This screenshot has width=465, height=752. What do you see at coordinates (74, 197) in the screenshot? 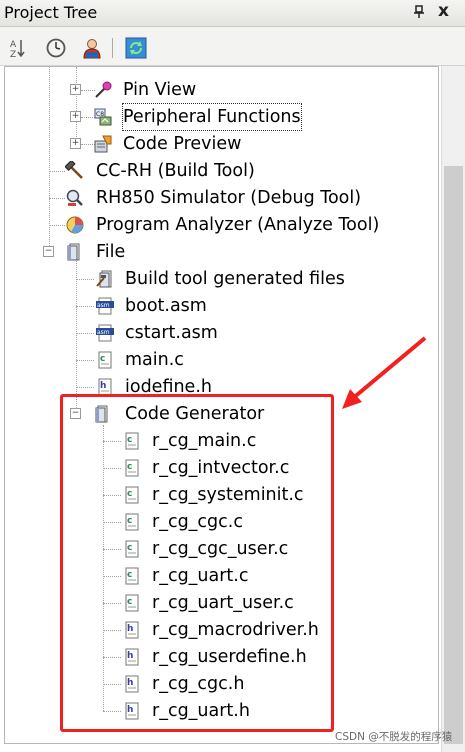
I see `debug-tool-icon` at bounding box center [74, 197].